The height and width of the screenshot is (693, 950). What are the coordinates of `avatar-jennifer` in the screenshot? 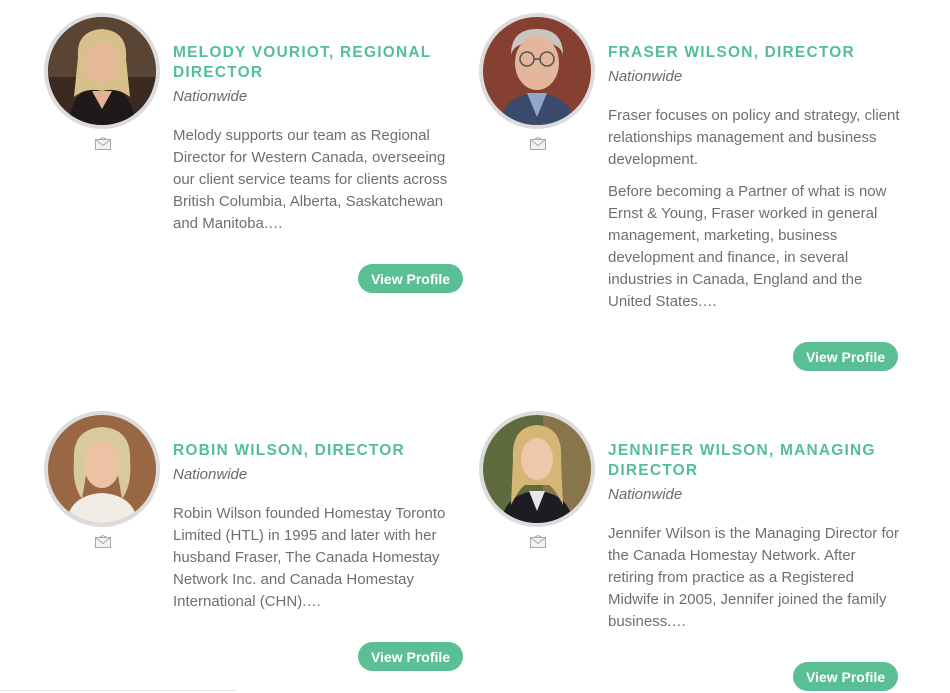 It's located at (537, 469).